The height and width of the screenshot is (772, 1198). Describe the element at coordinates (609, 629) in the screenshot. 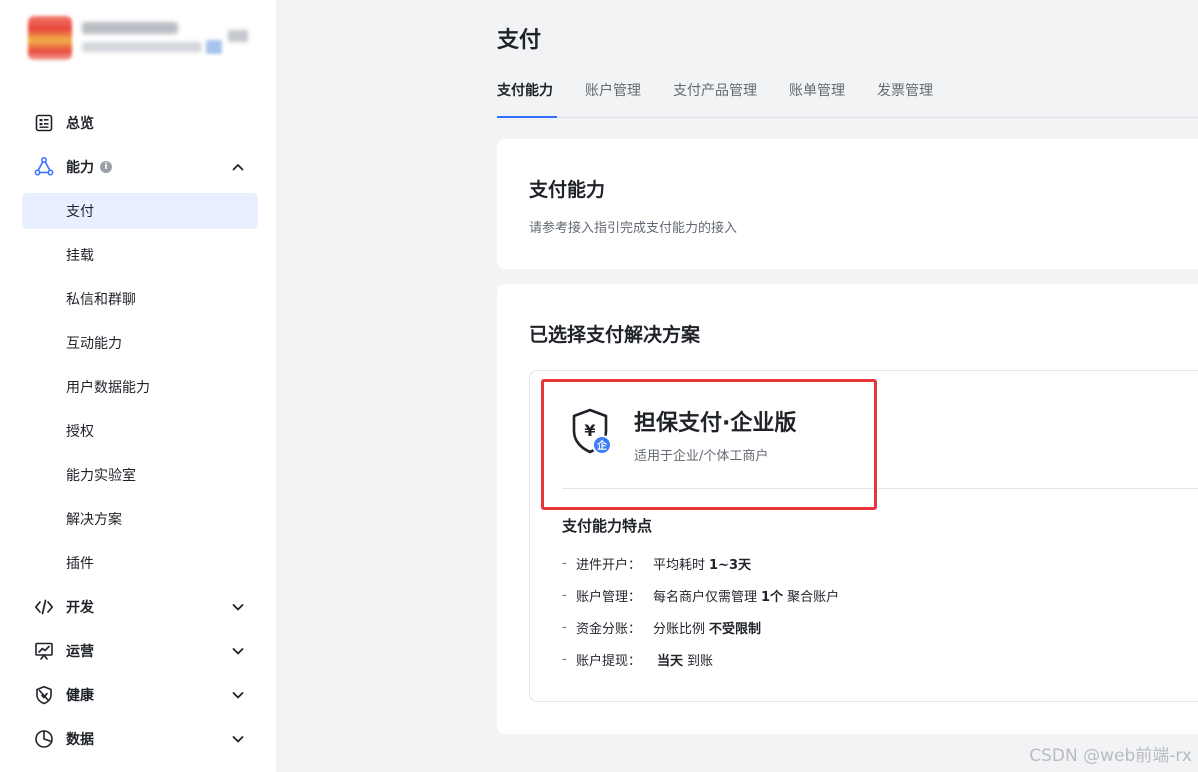

I see `feature-key: 资金分账：` at that location.